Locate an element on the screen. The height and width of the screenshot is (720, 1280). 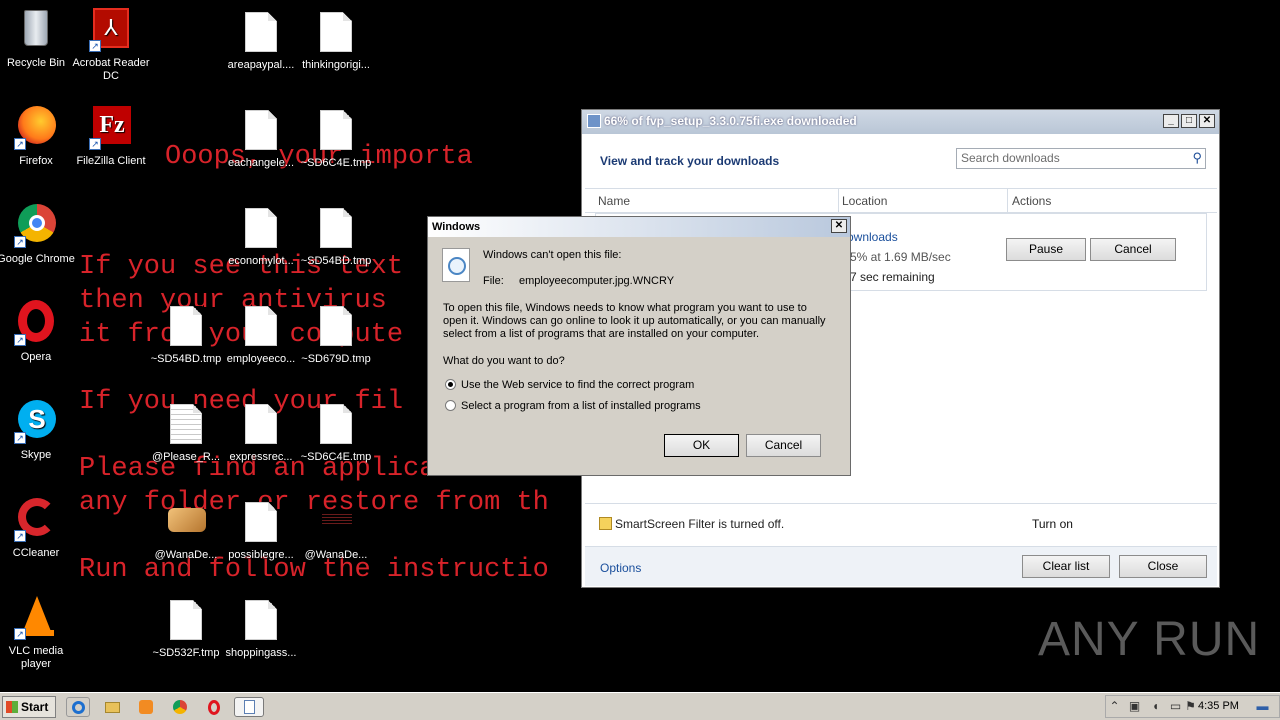
acrobat-icon: ⅄ ↗ is located at coordinates (111, 30).